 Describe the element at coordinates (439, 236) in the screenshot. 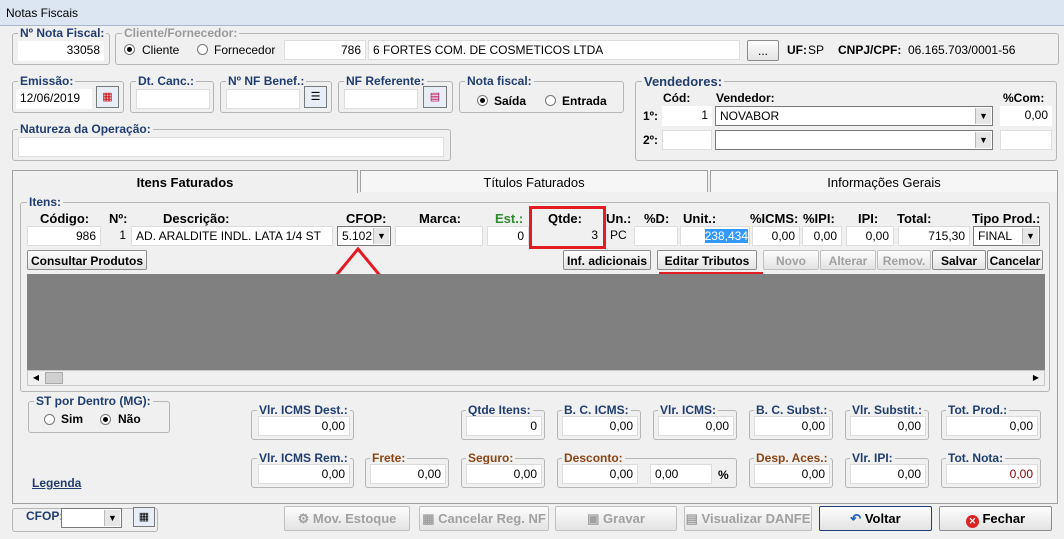

I see `item-marca` at that location.